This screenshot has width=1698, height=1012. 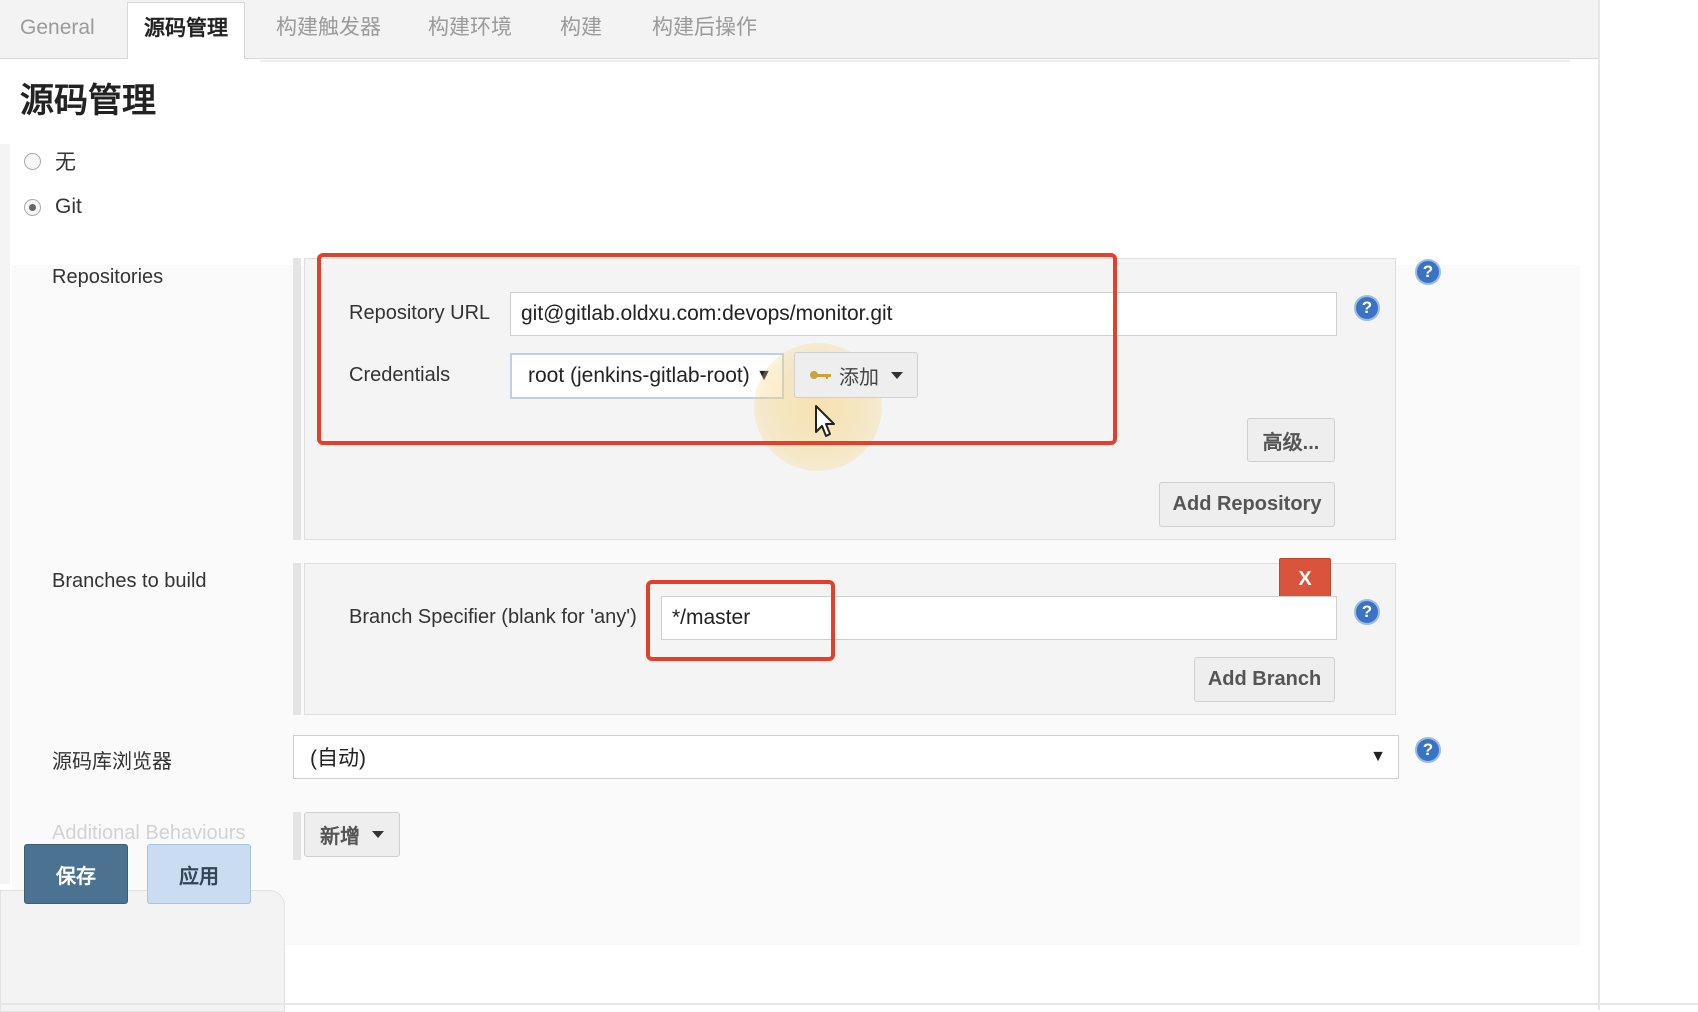 I want to click on repositories-label: Repositories, so click(x=108, y=277).